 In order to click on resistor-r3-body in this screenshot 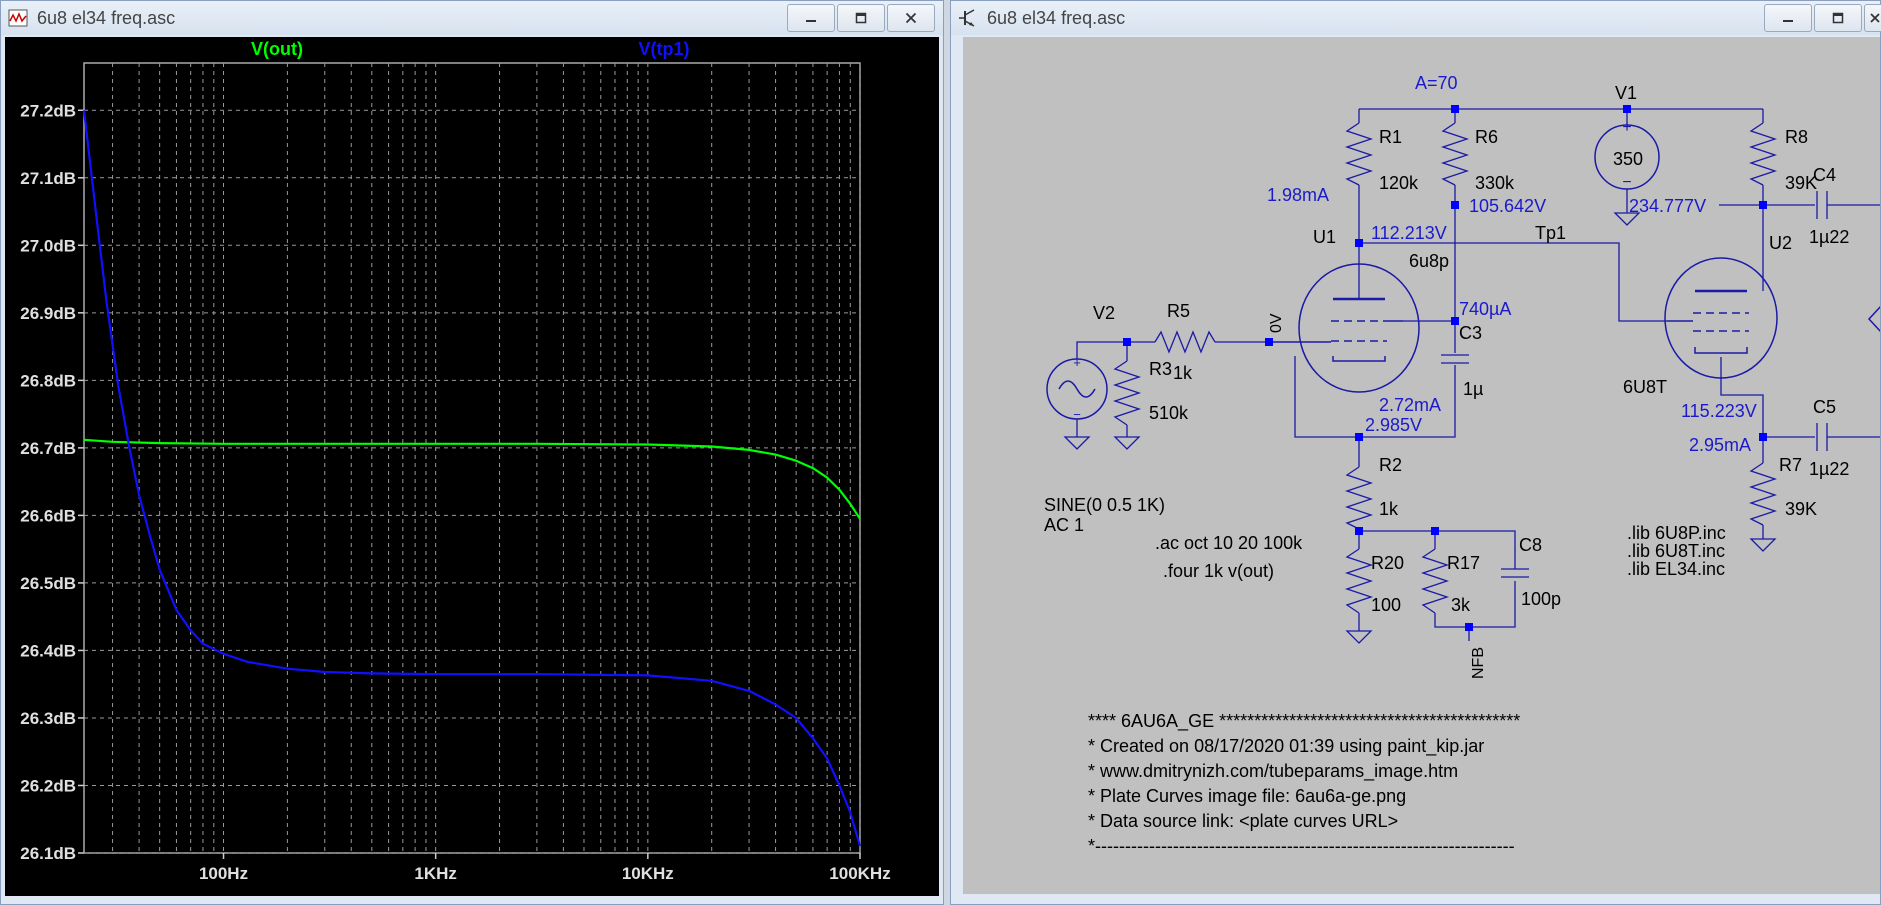, I will do `click(1127, 393)`.